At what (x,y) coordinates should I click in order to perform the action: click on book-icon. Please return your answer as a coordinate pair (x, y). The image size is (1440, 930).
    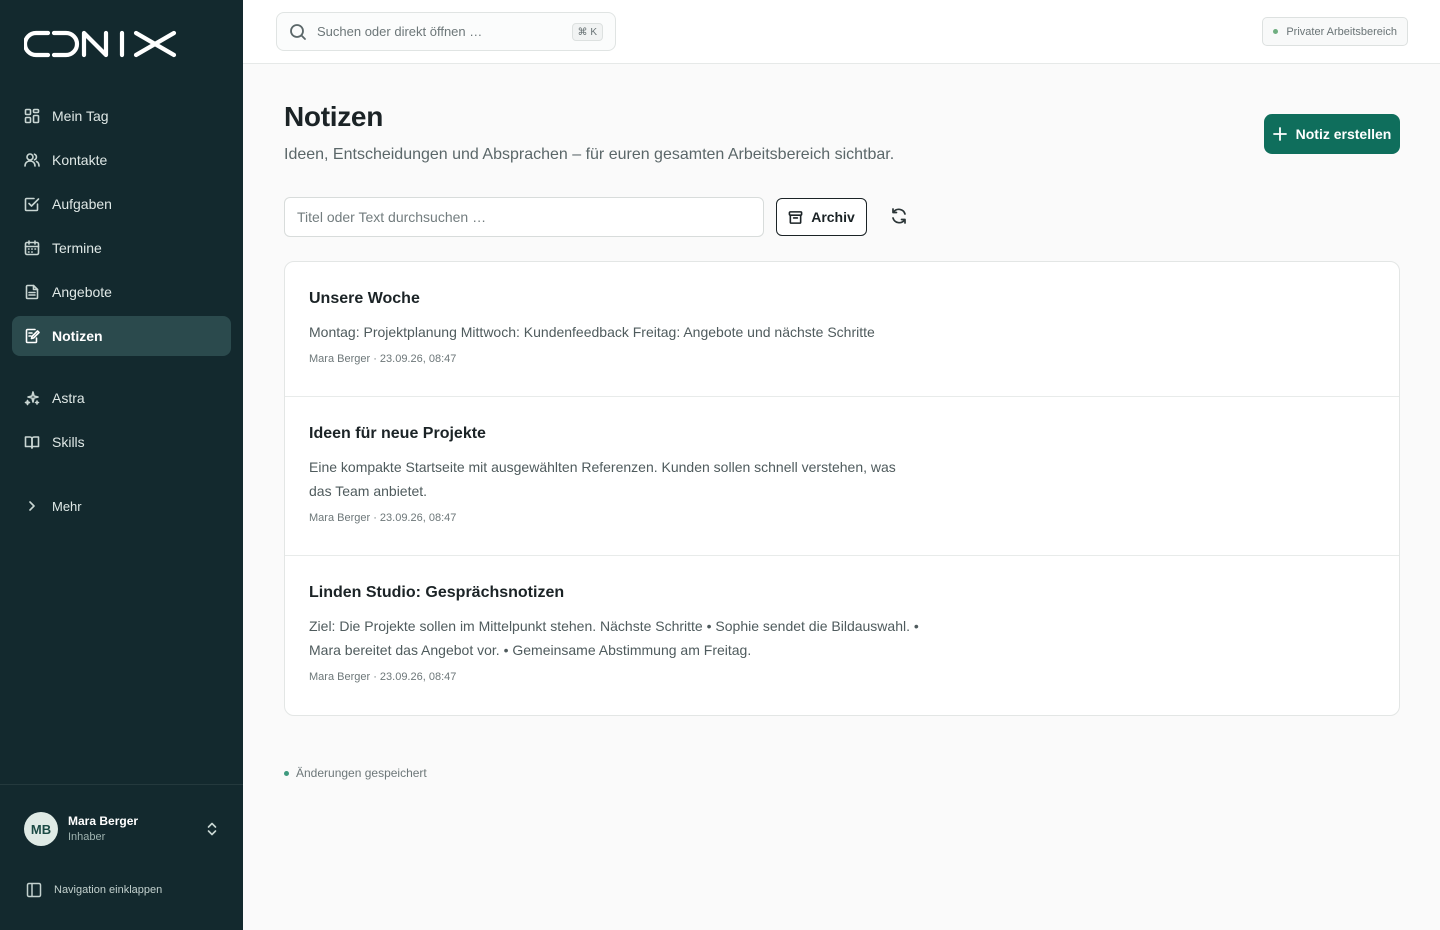
    Looking at the image, I should click on (32, 442).